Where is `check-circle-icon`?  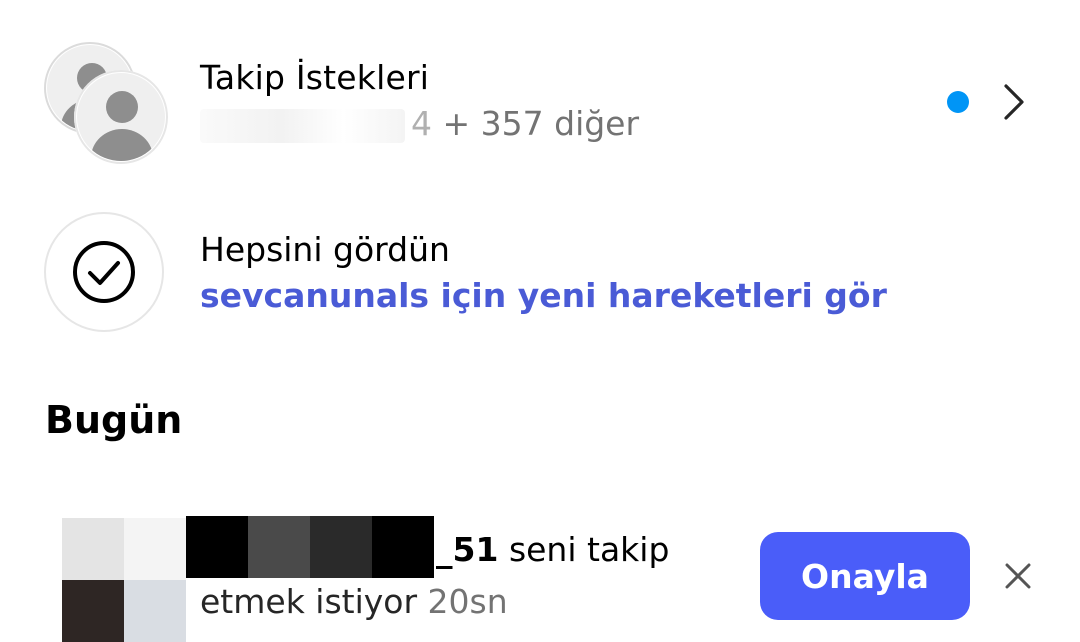 check-circle-icon is located at coordinates (104, 272).